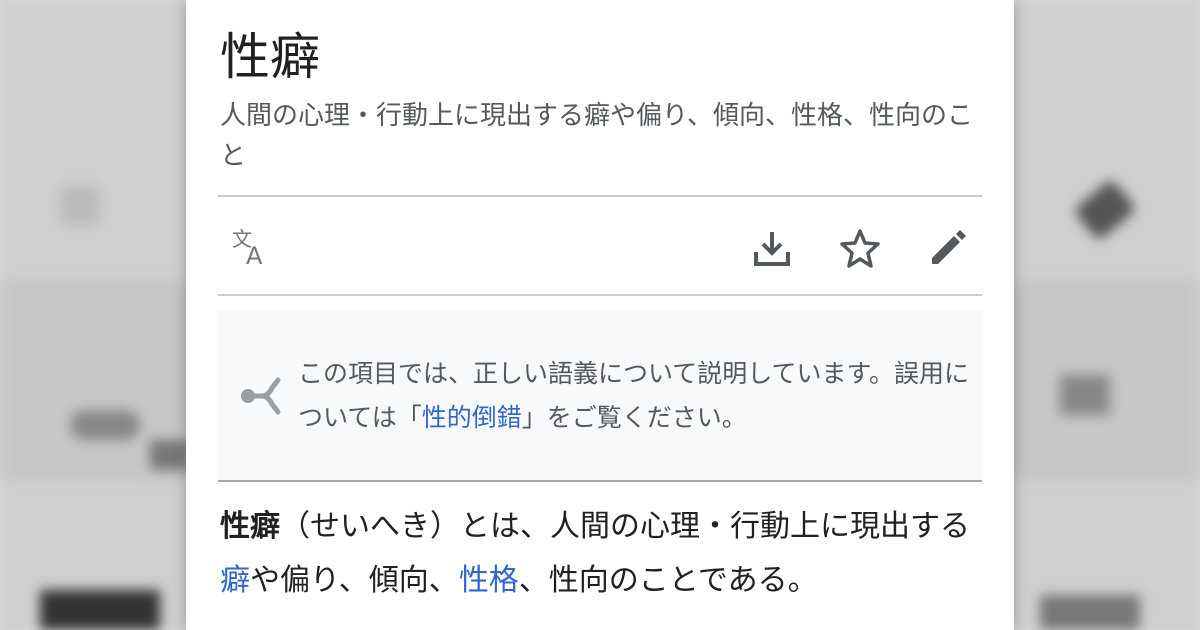 The width and height of the screenshot is (1200, 630). I want to click on lead-text-2: や偏り、傾向、, so click(354, 580).